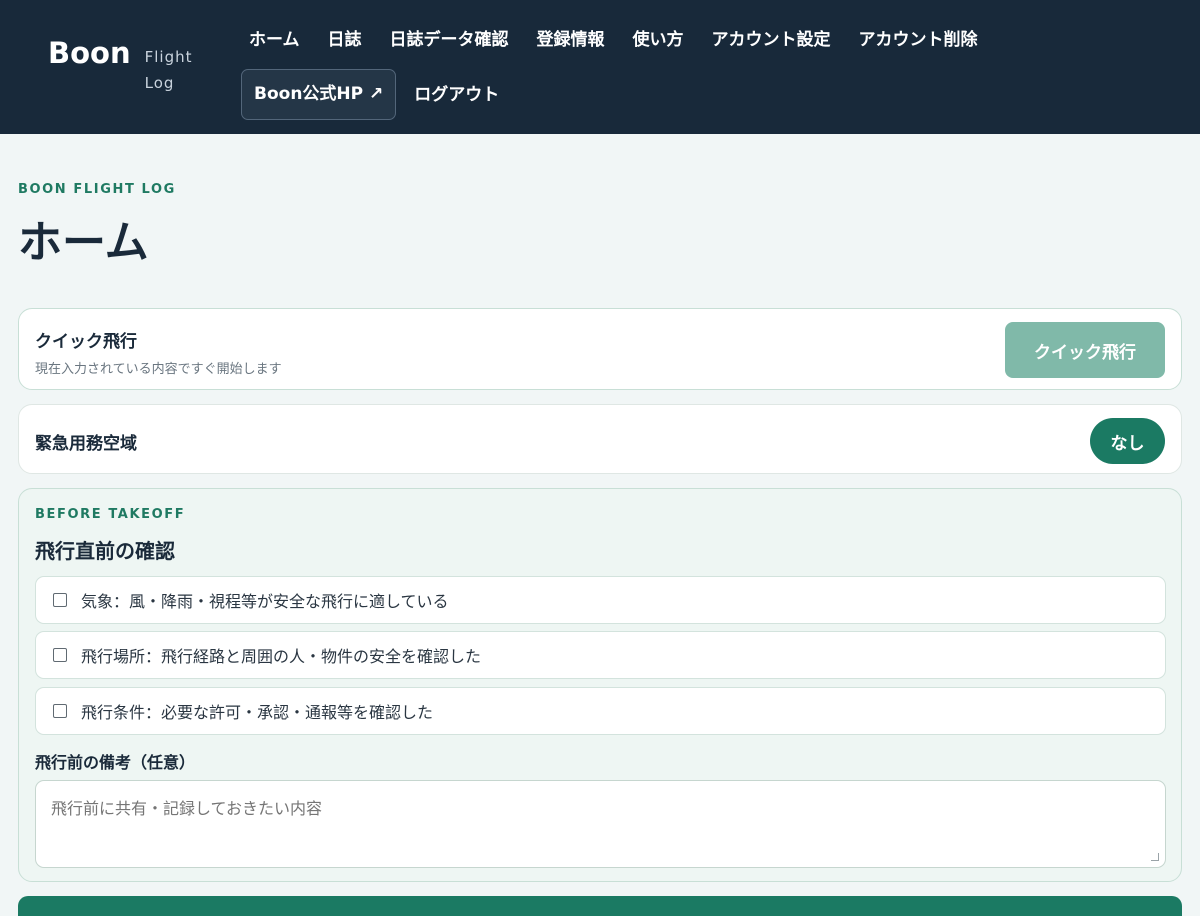  Describe the element at coordinates (918, 40) in the screenshot. I see `nav-account-delete: アカウント削除` at that location.